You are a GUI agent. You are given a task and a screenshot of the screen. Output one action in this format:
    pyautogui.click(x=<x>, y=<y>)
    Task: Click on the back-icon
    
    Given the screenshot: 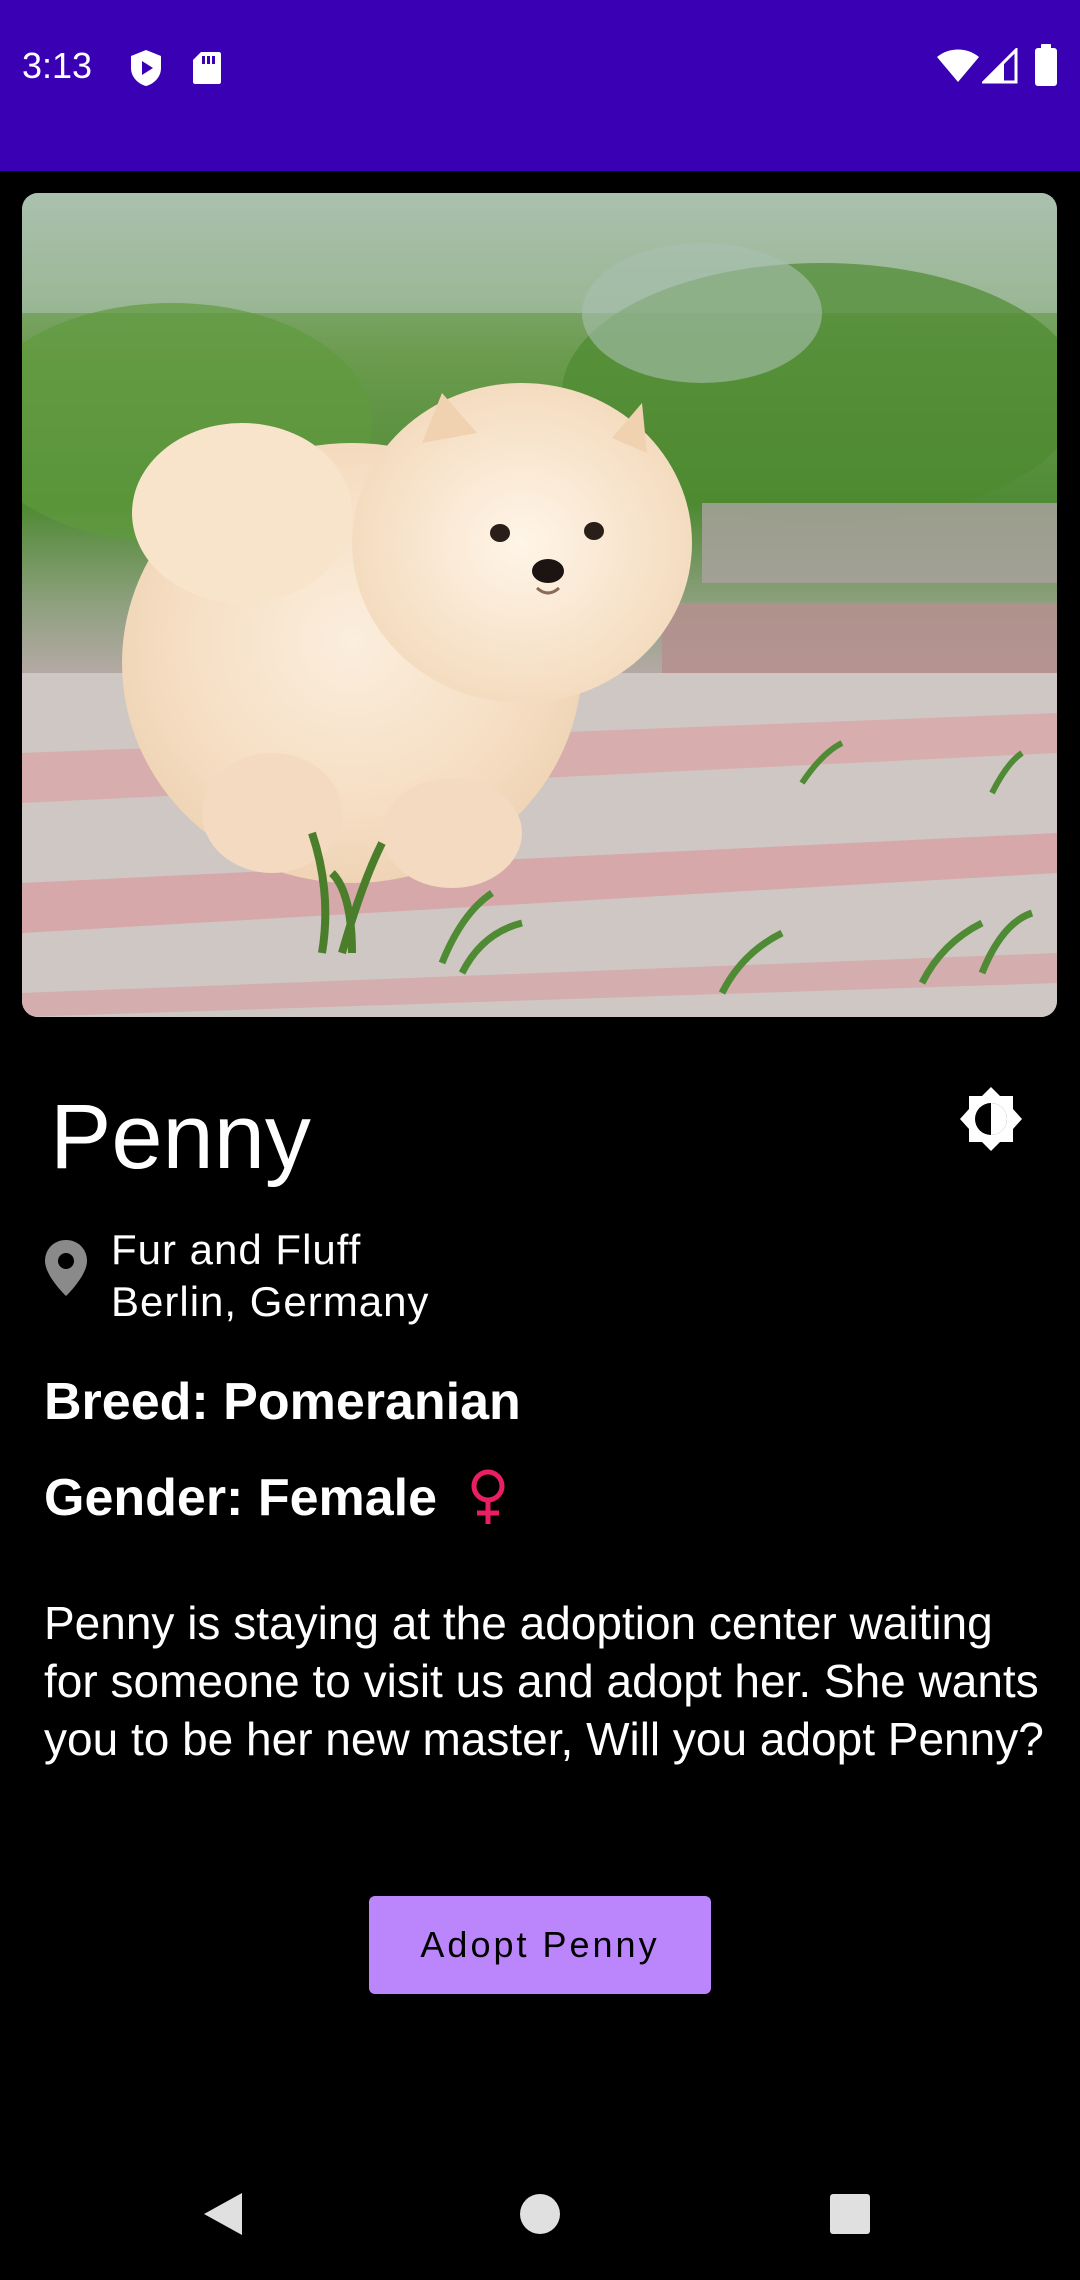 What is the action you would take?
    pyautogui.click(x=223, y=2216)
    